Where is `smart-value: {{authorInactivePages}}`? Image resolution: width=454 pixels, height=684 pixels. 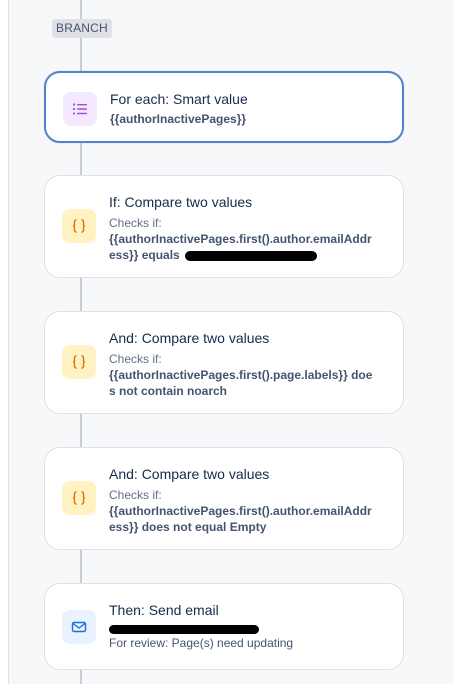 smart-value: {{authorInactivePages}} is located at coordinates (178, 119).